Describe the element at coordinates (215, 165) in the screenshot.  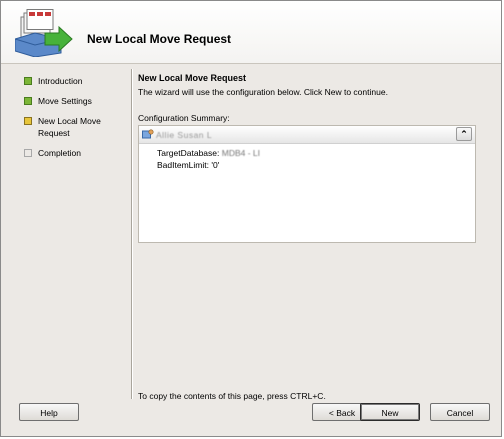
I see `detail-value: '0'` at that location.